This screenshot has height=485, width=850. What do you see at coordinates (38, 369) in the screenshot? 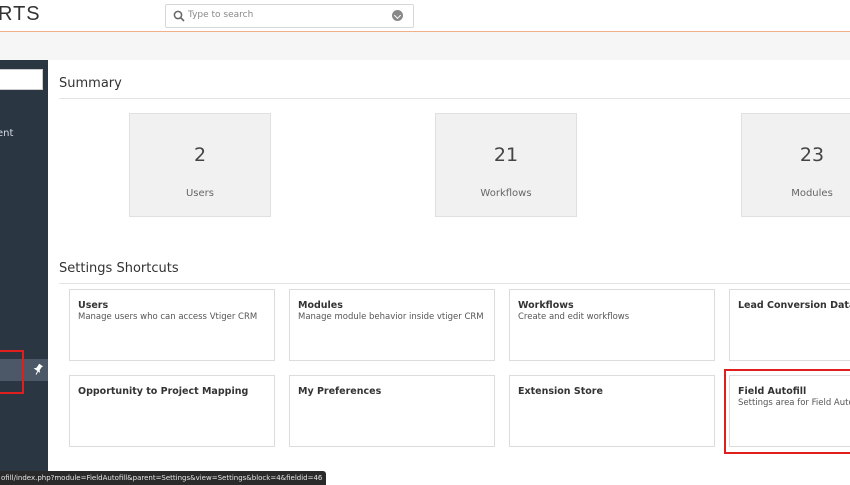
I see `pin-icon` at bounding box center [38, 369].